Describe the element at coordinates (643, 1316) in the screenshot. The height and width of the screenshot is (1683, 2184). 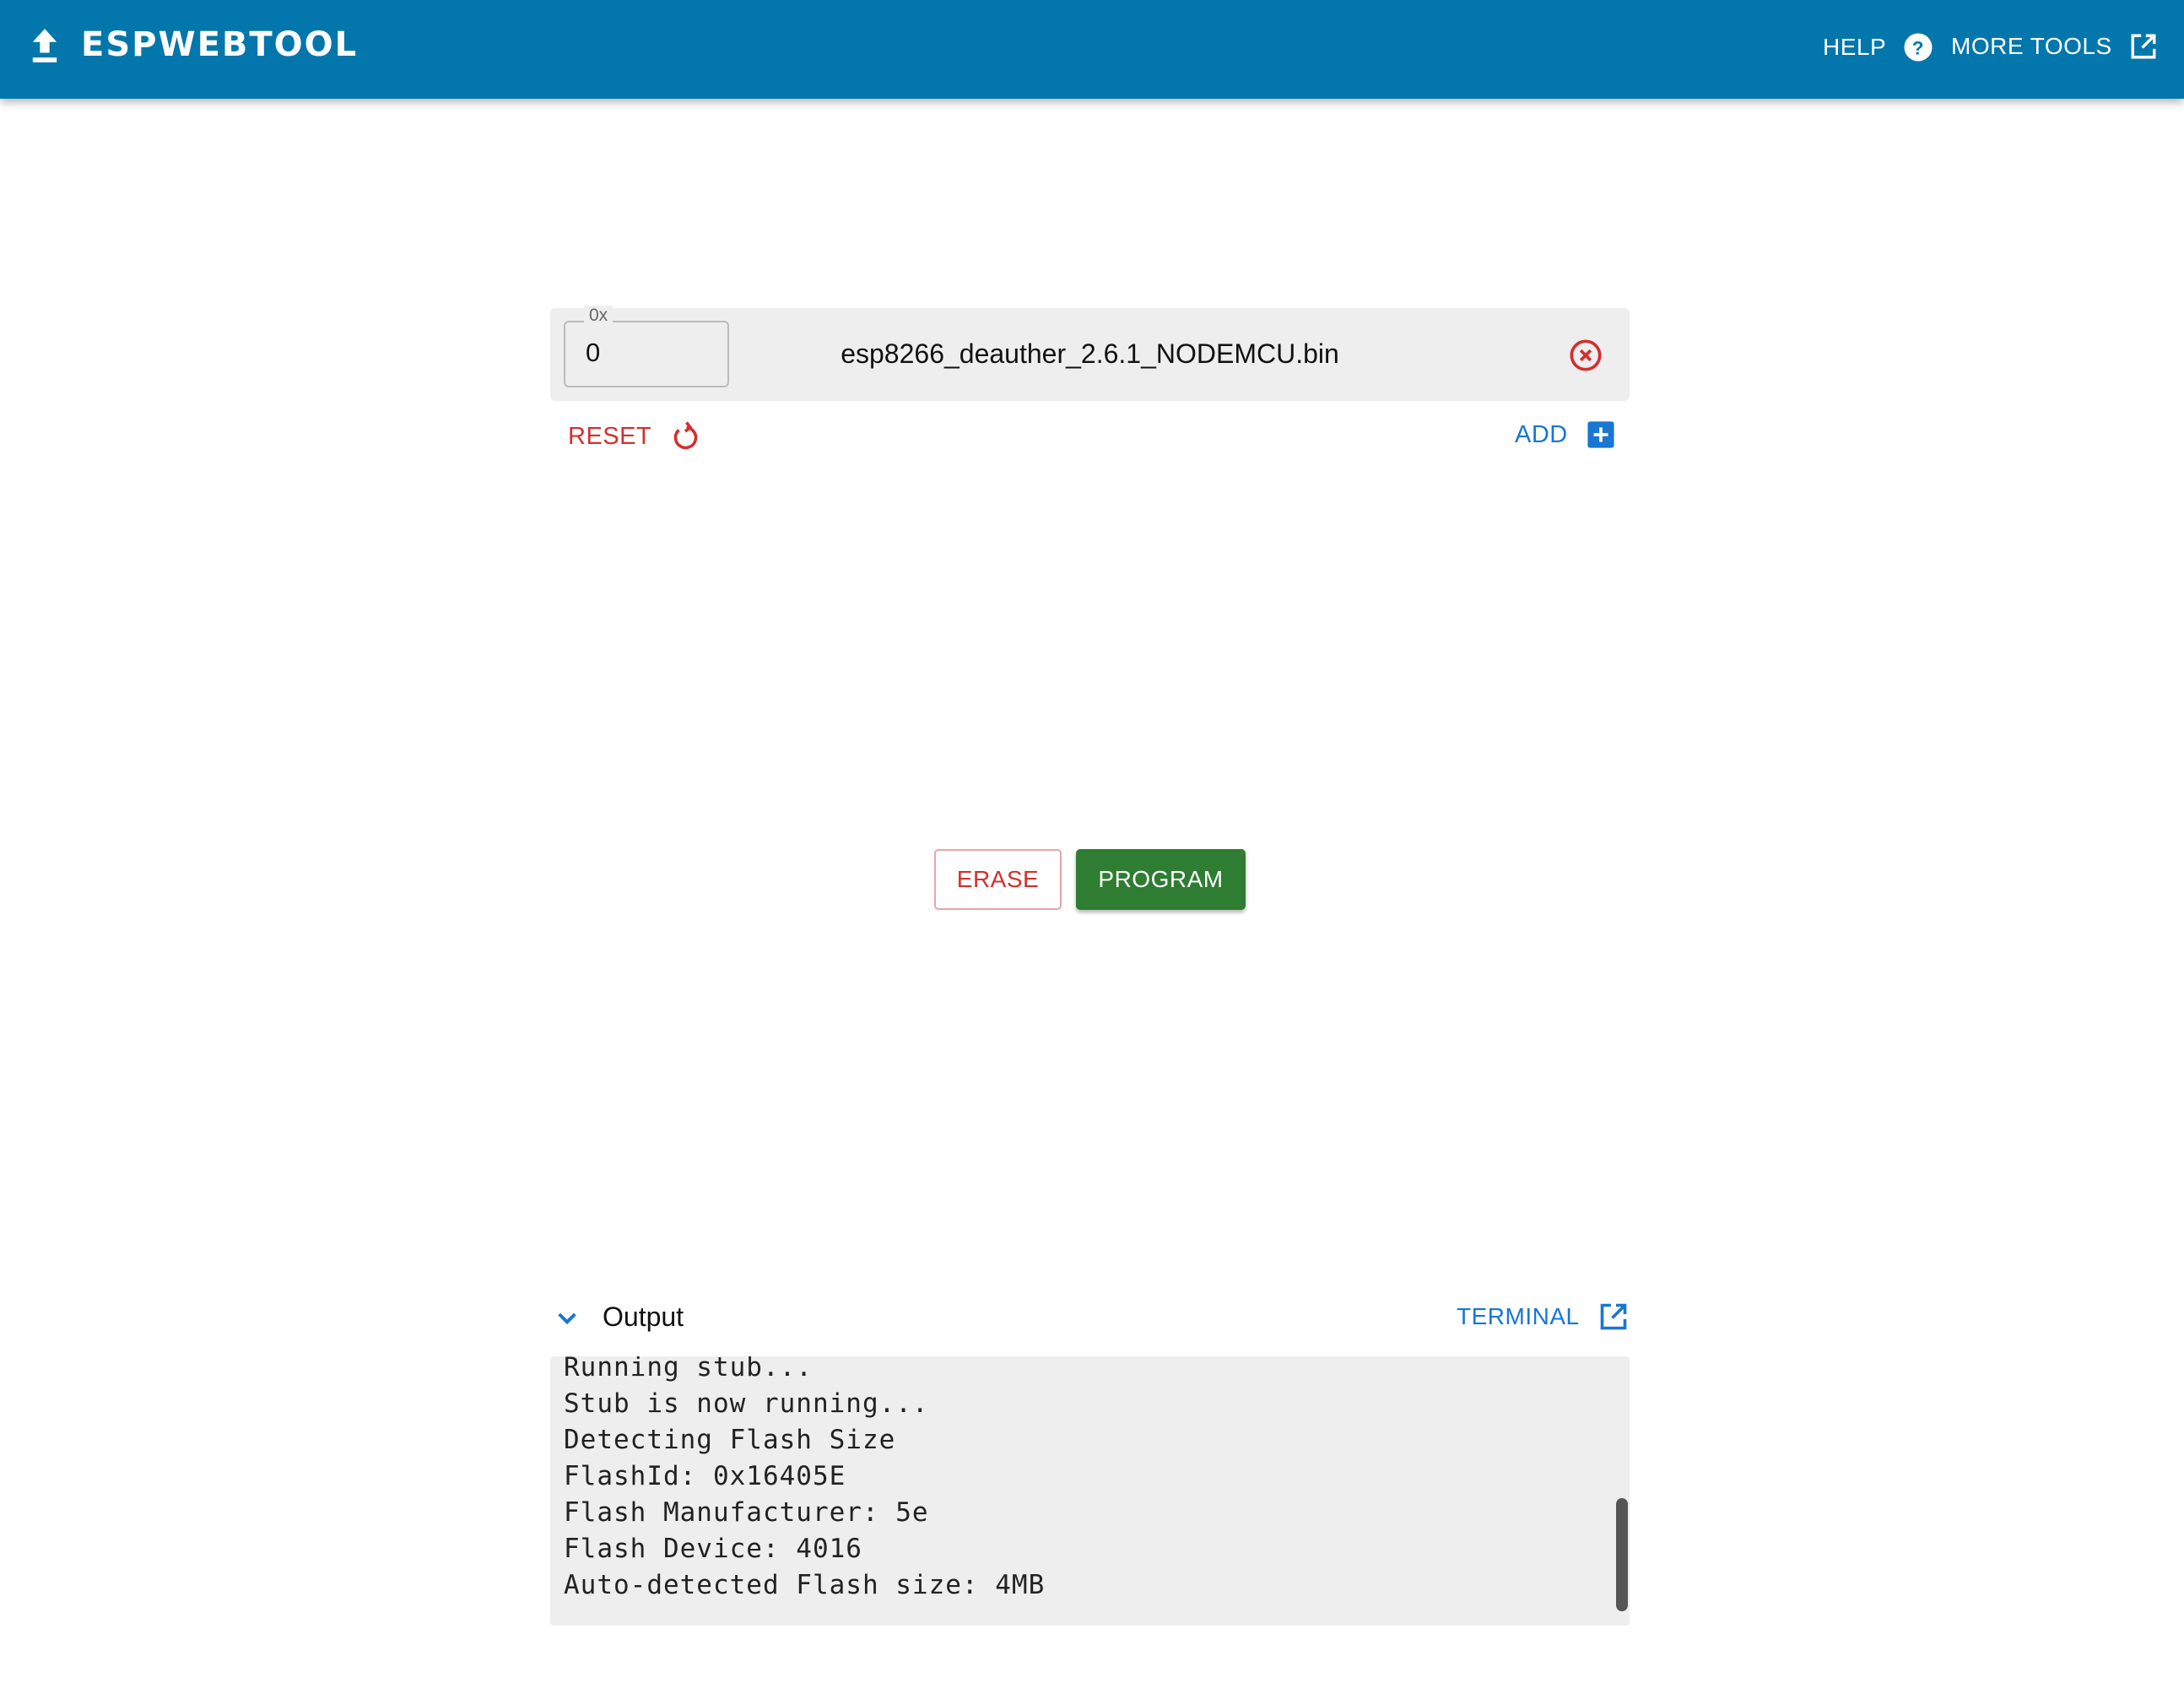
I see `output-title: Output` at that location.